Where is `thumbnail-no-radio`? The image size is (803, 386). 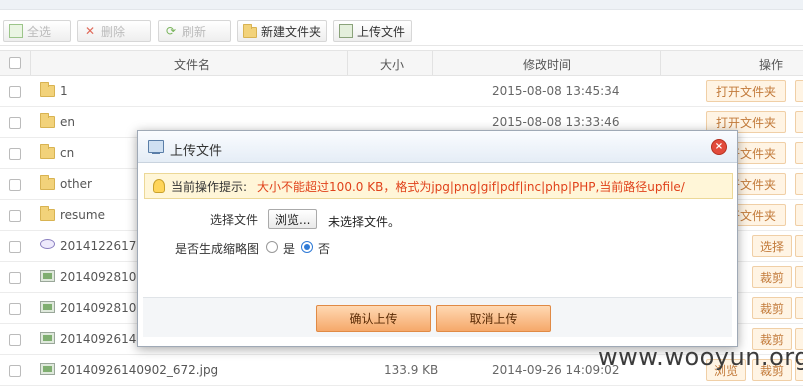 thumbnail-no-radio is located at coordinates (307, 247).